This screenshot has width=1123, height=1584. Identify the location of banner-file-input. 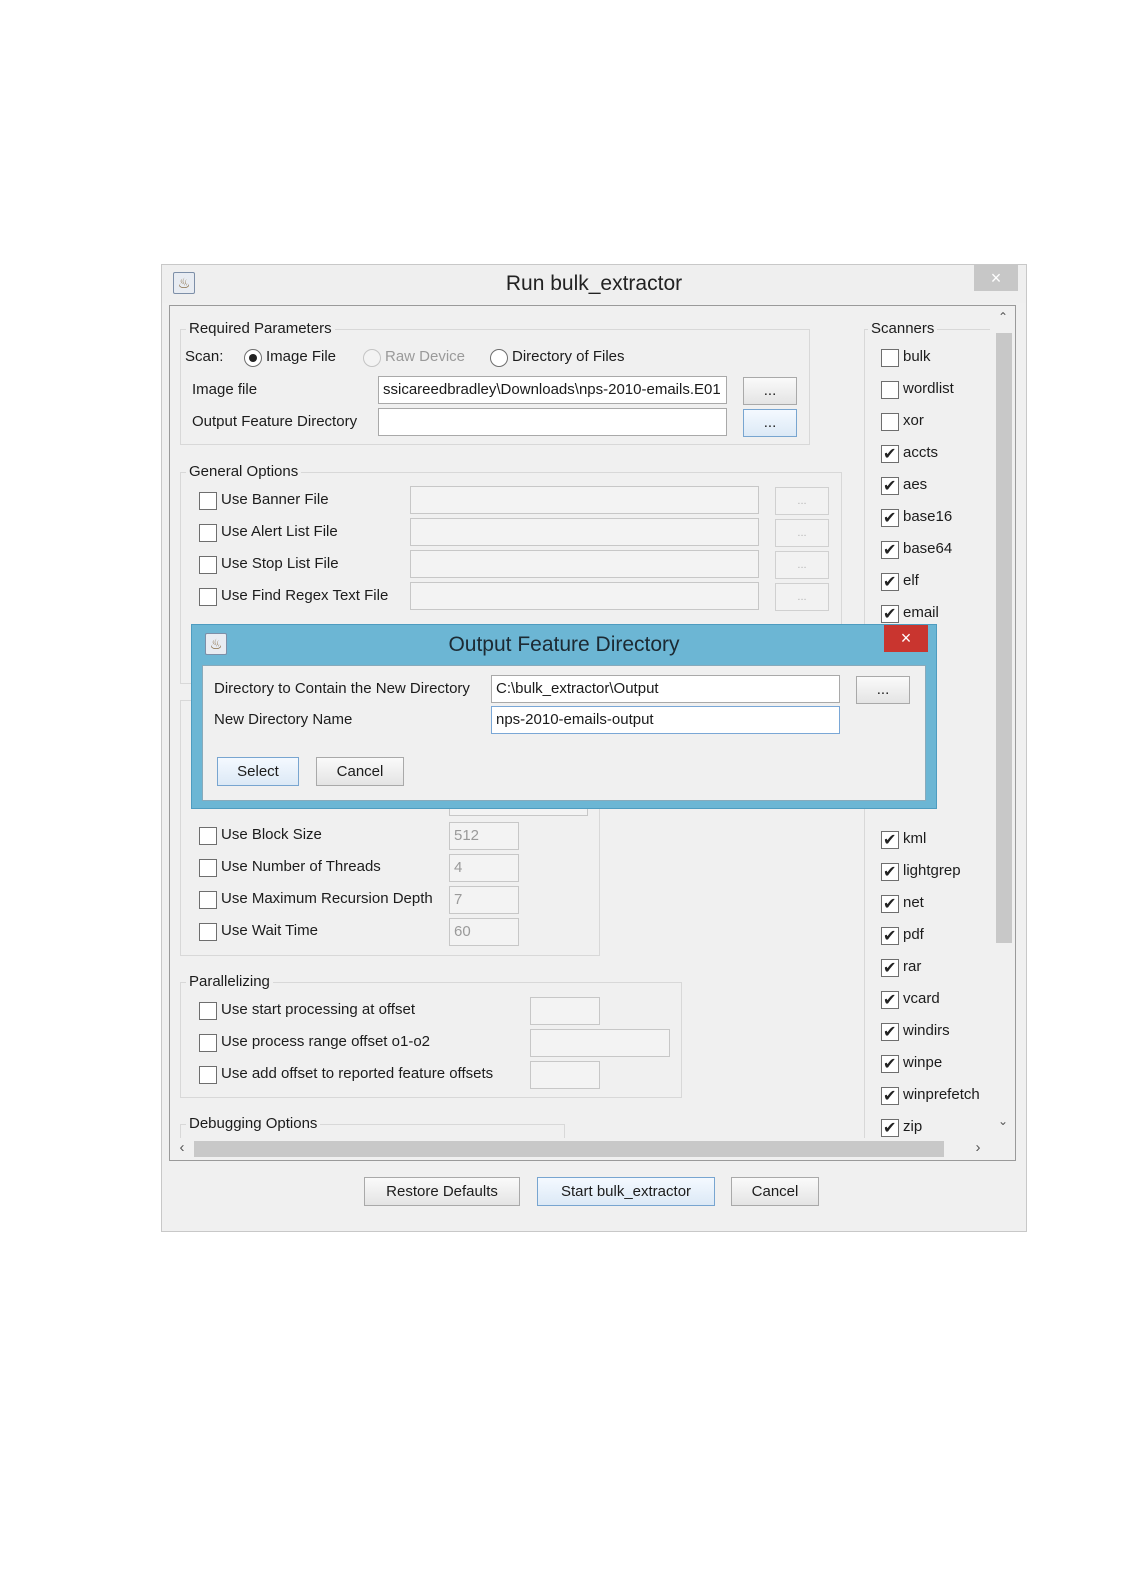
(584, 500).